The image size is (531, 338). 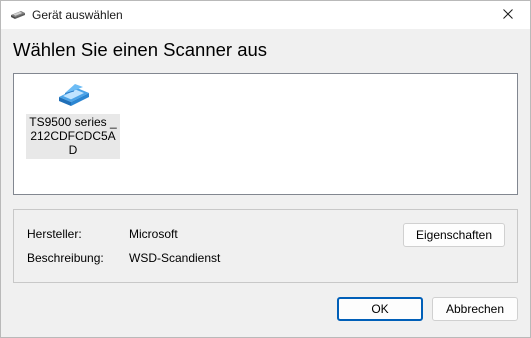 What do you see at coordinates (54, 234) in the screenshot?
I see `manufacturer-label: Hersteller:` at bounding box center [54, 234].